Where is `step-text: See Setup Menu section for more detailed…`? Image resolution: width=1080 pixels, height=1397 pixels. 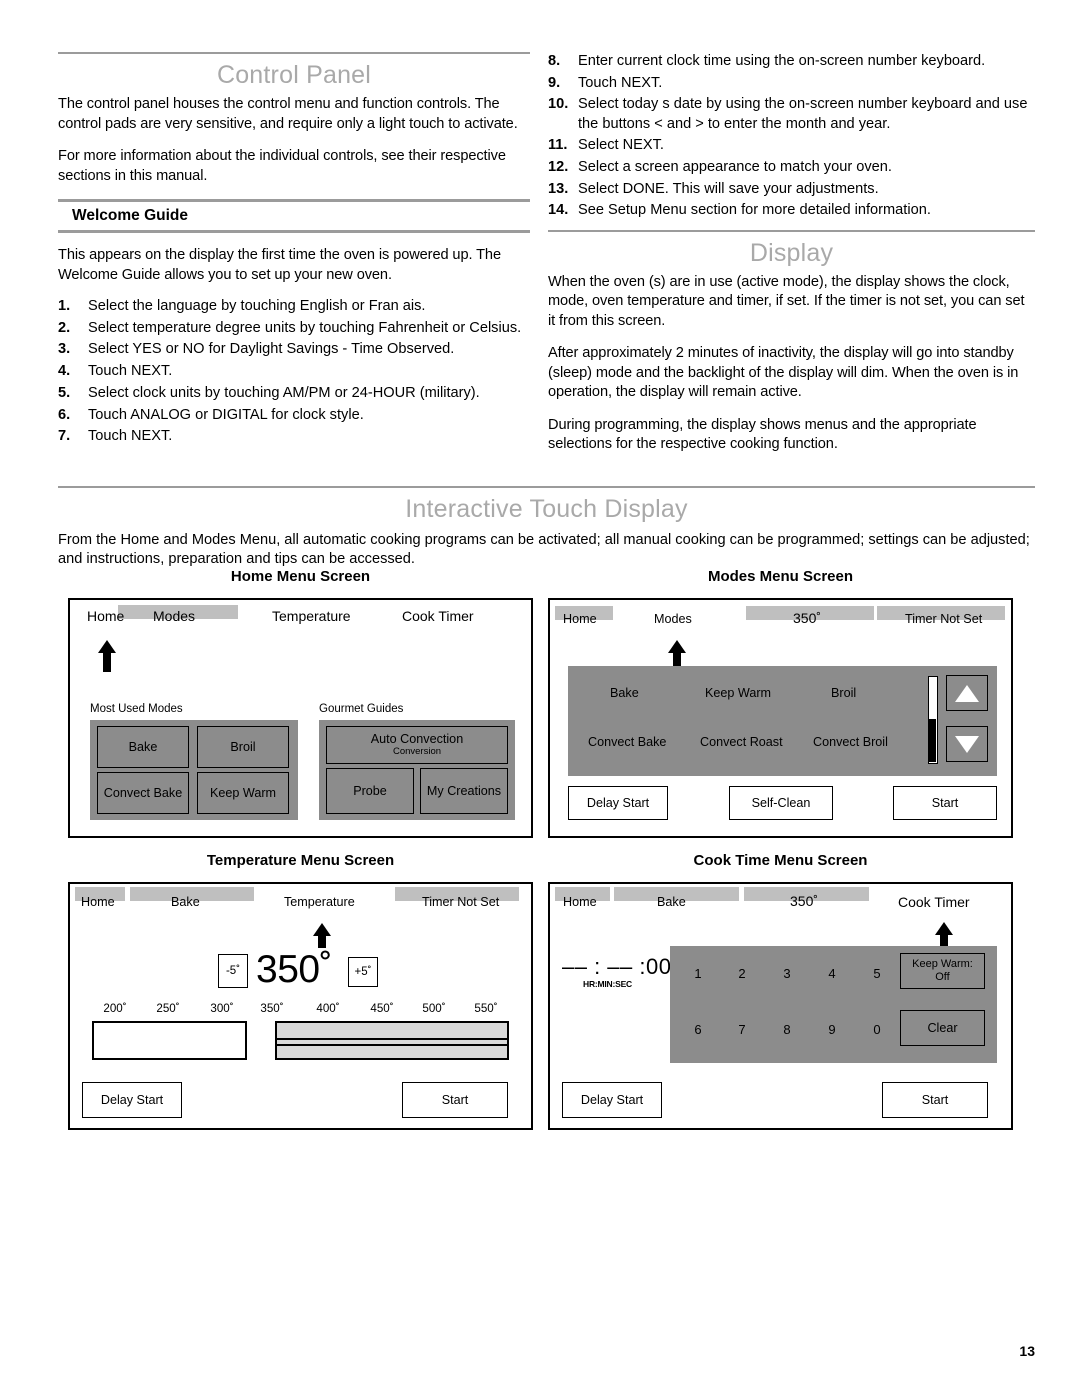 step-text: See Setup Menu section for more detailed… is located at coordinates (754, 210).